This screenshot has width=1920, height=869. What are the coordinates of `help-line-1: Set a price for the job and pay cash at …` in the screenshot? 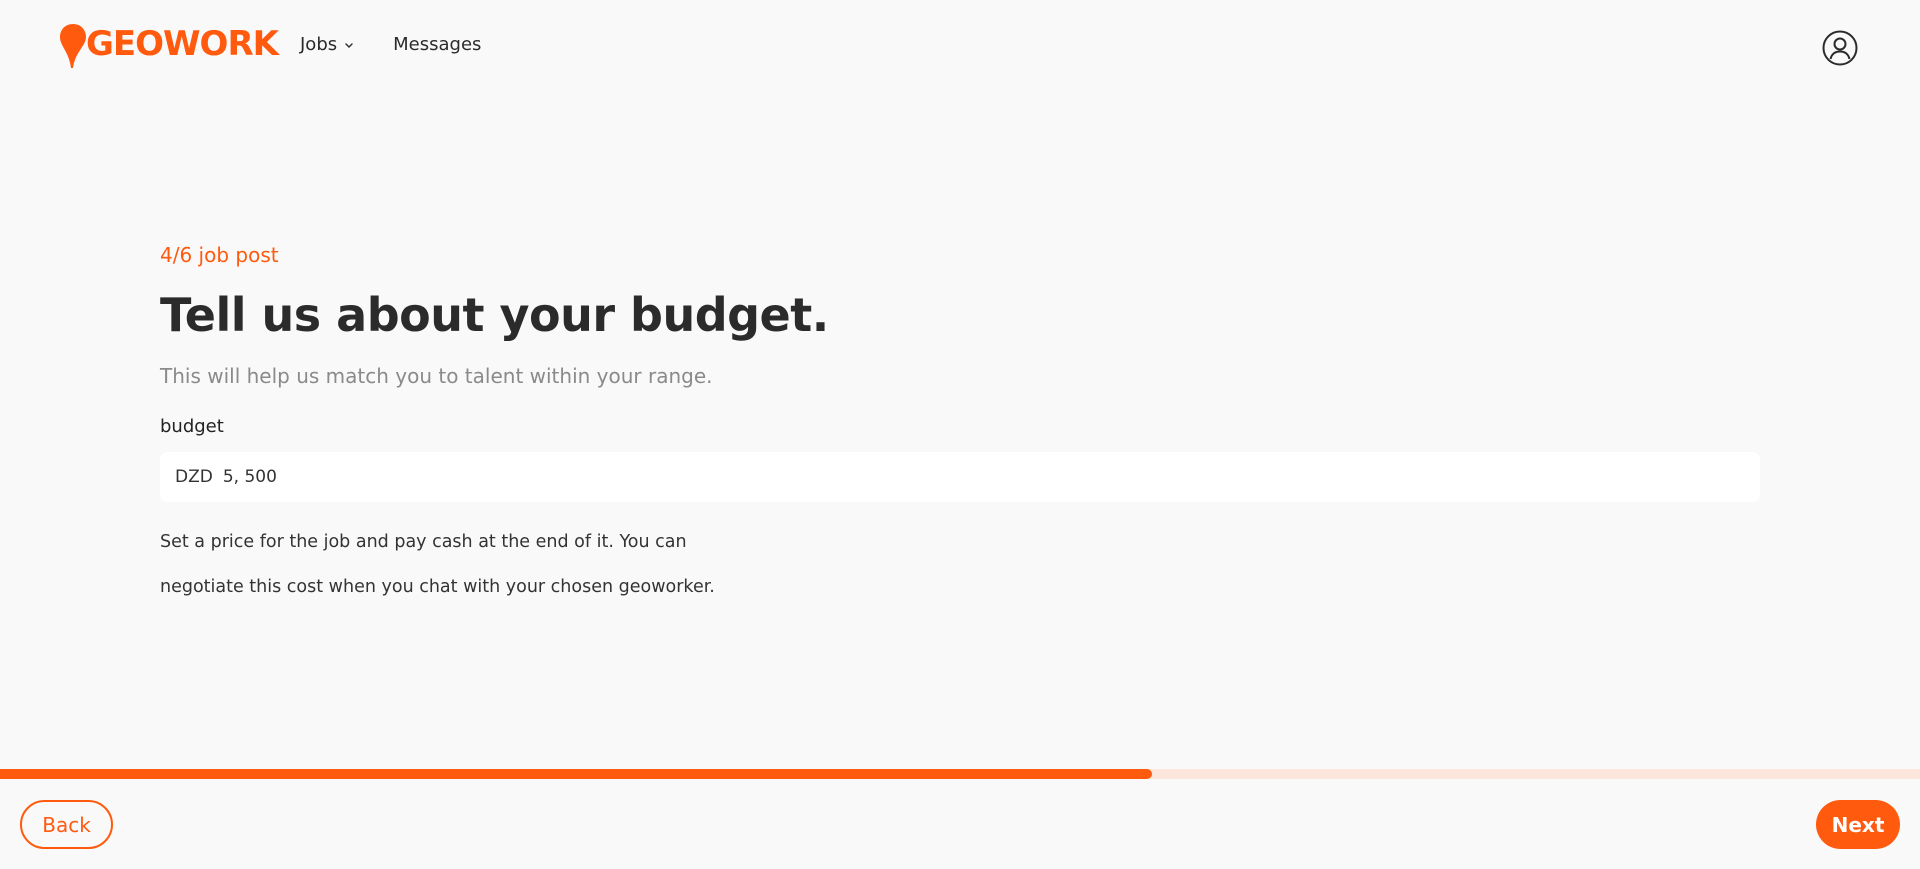 It's located at (423, 542).